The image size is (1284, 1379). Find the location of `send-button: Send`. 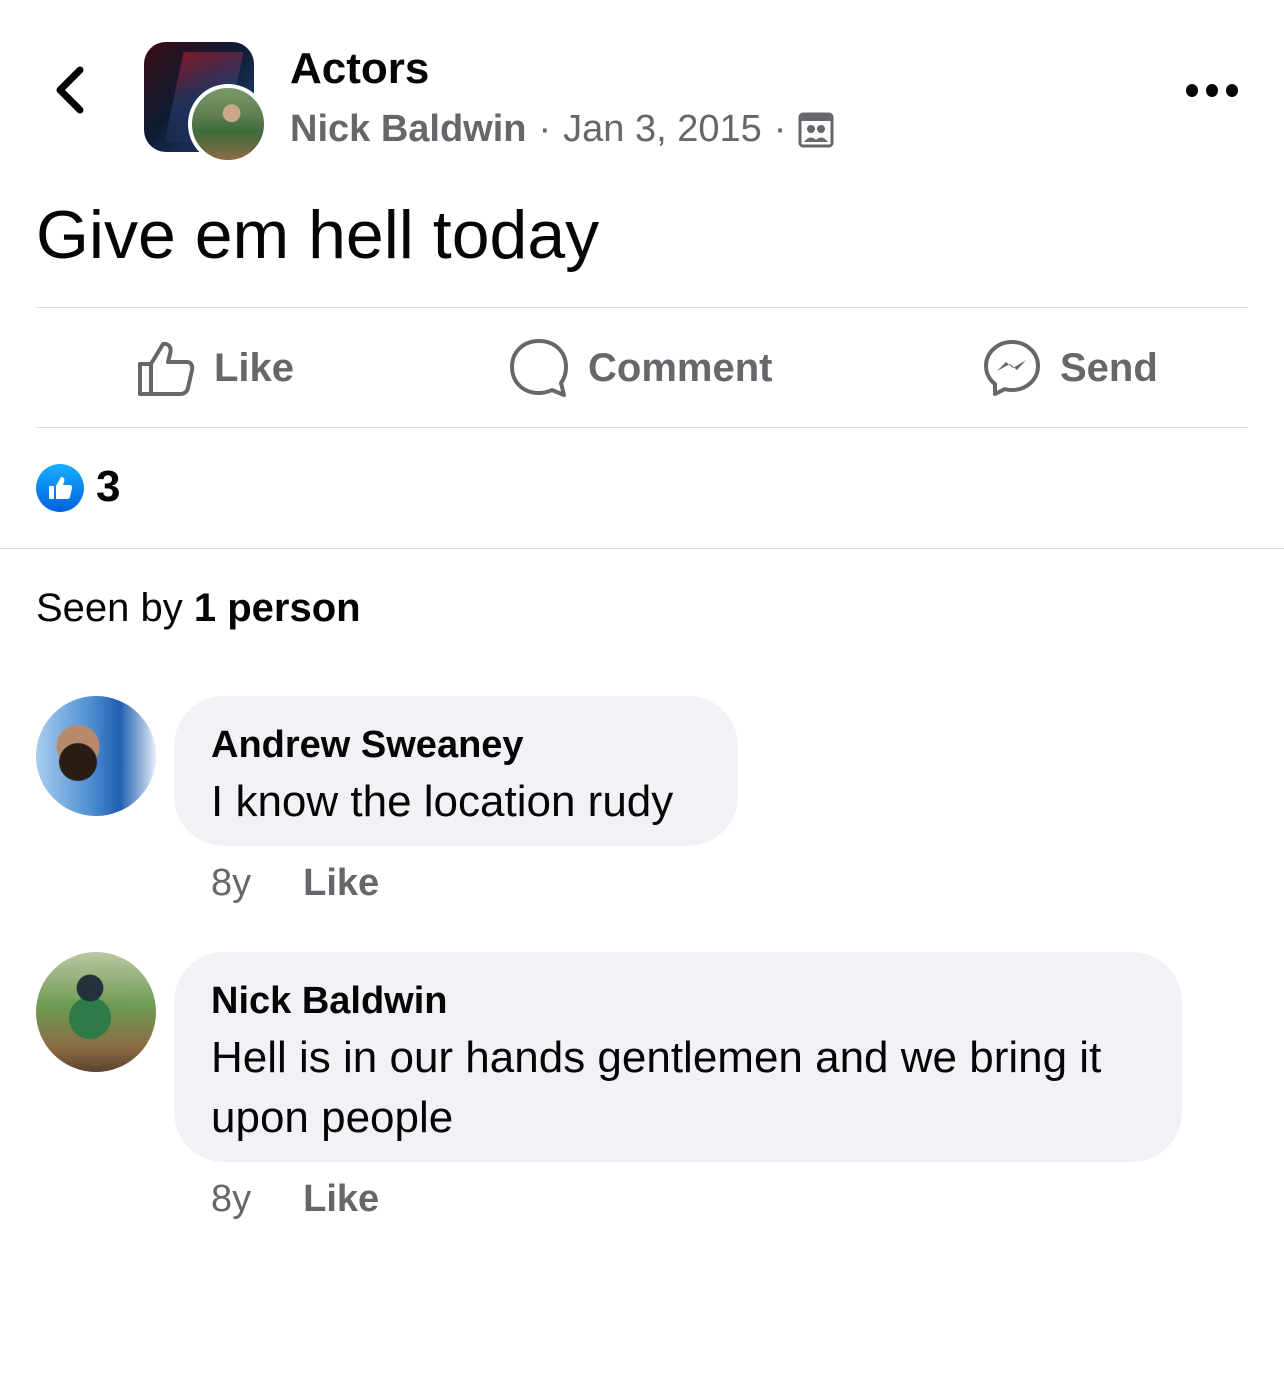

send-button: Send is located at coordinates (1070, 368).